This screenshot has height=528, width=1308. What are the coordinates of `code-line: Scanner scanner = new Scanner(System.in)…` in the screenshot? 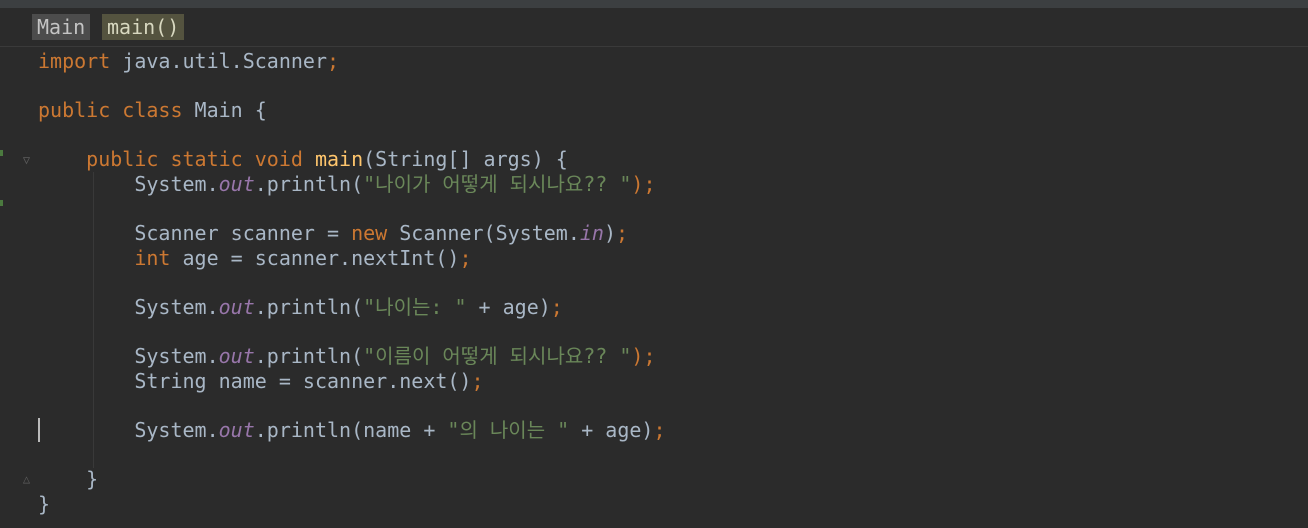 It's located at (333, 233).